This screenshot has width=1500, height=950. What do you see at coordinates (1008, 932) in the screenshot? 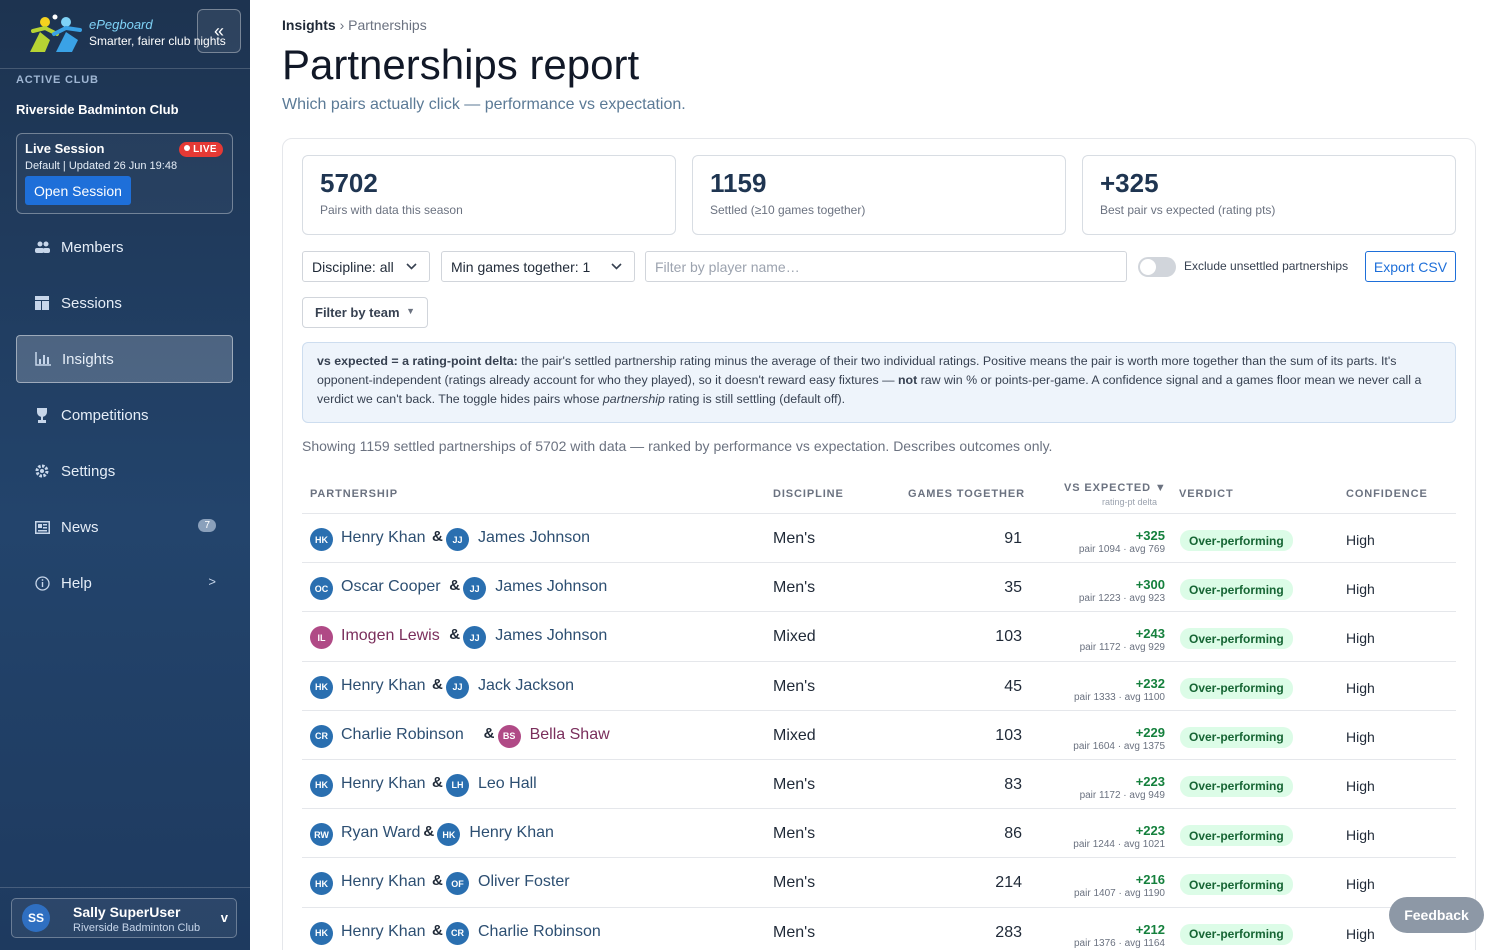
I see `games-cell: 283` at bounding box center [1008, 932].